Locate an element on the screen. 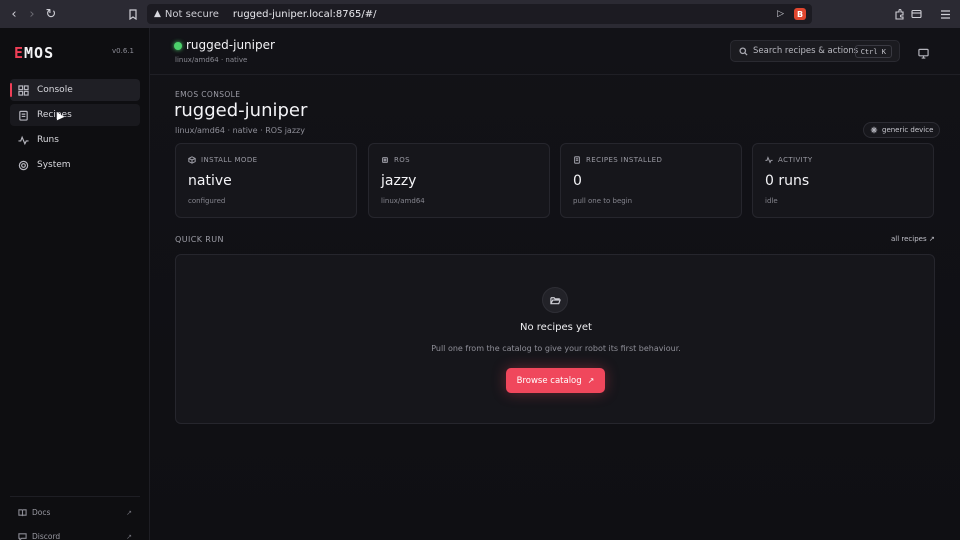 The width and height of the screenshot is (960, 540). url-text: rugged-juniper.local:8765/#/ is located at coordinates (304, 14).